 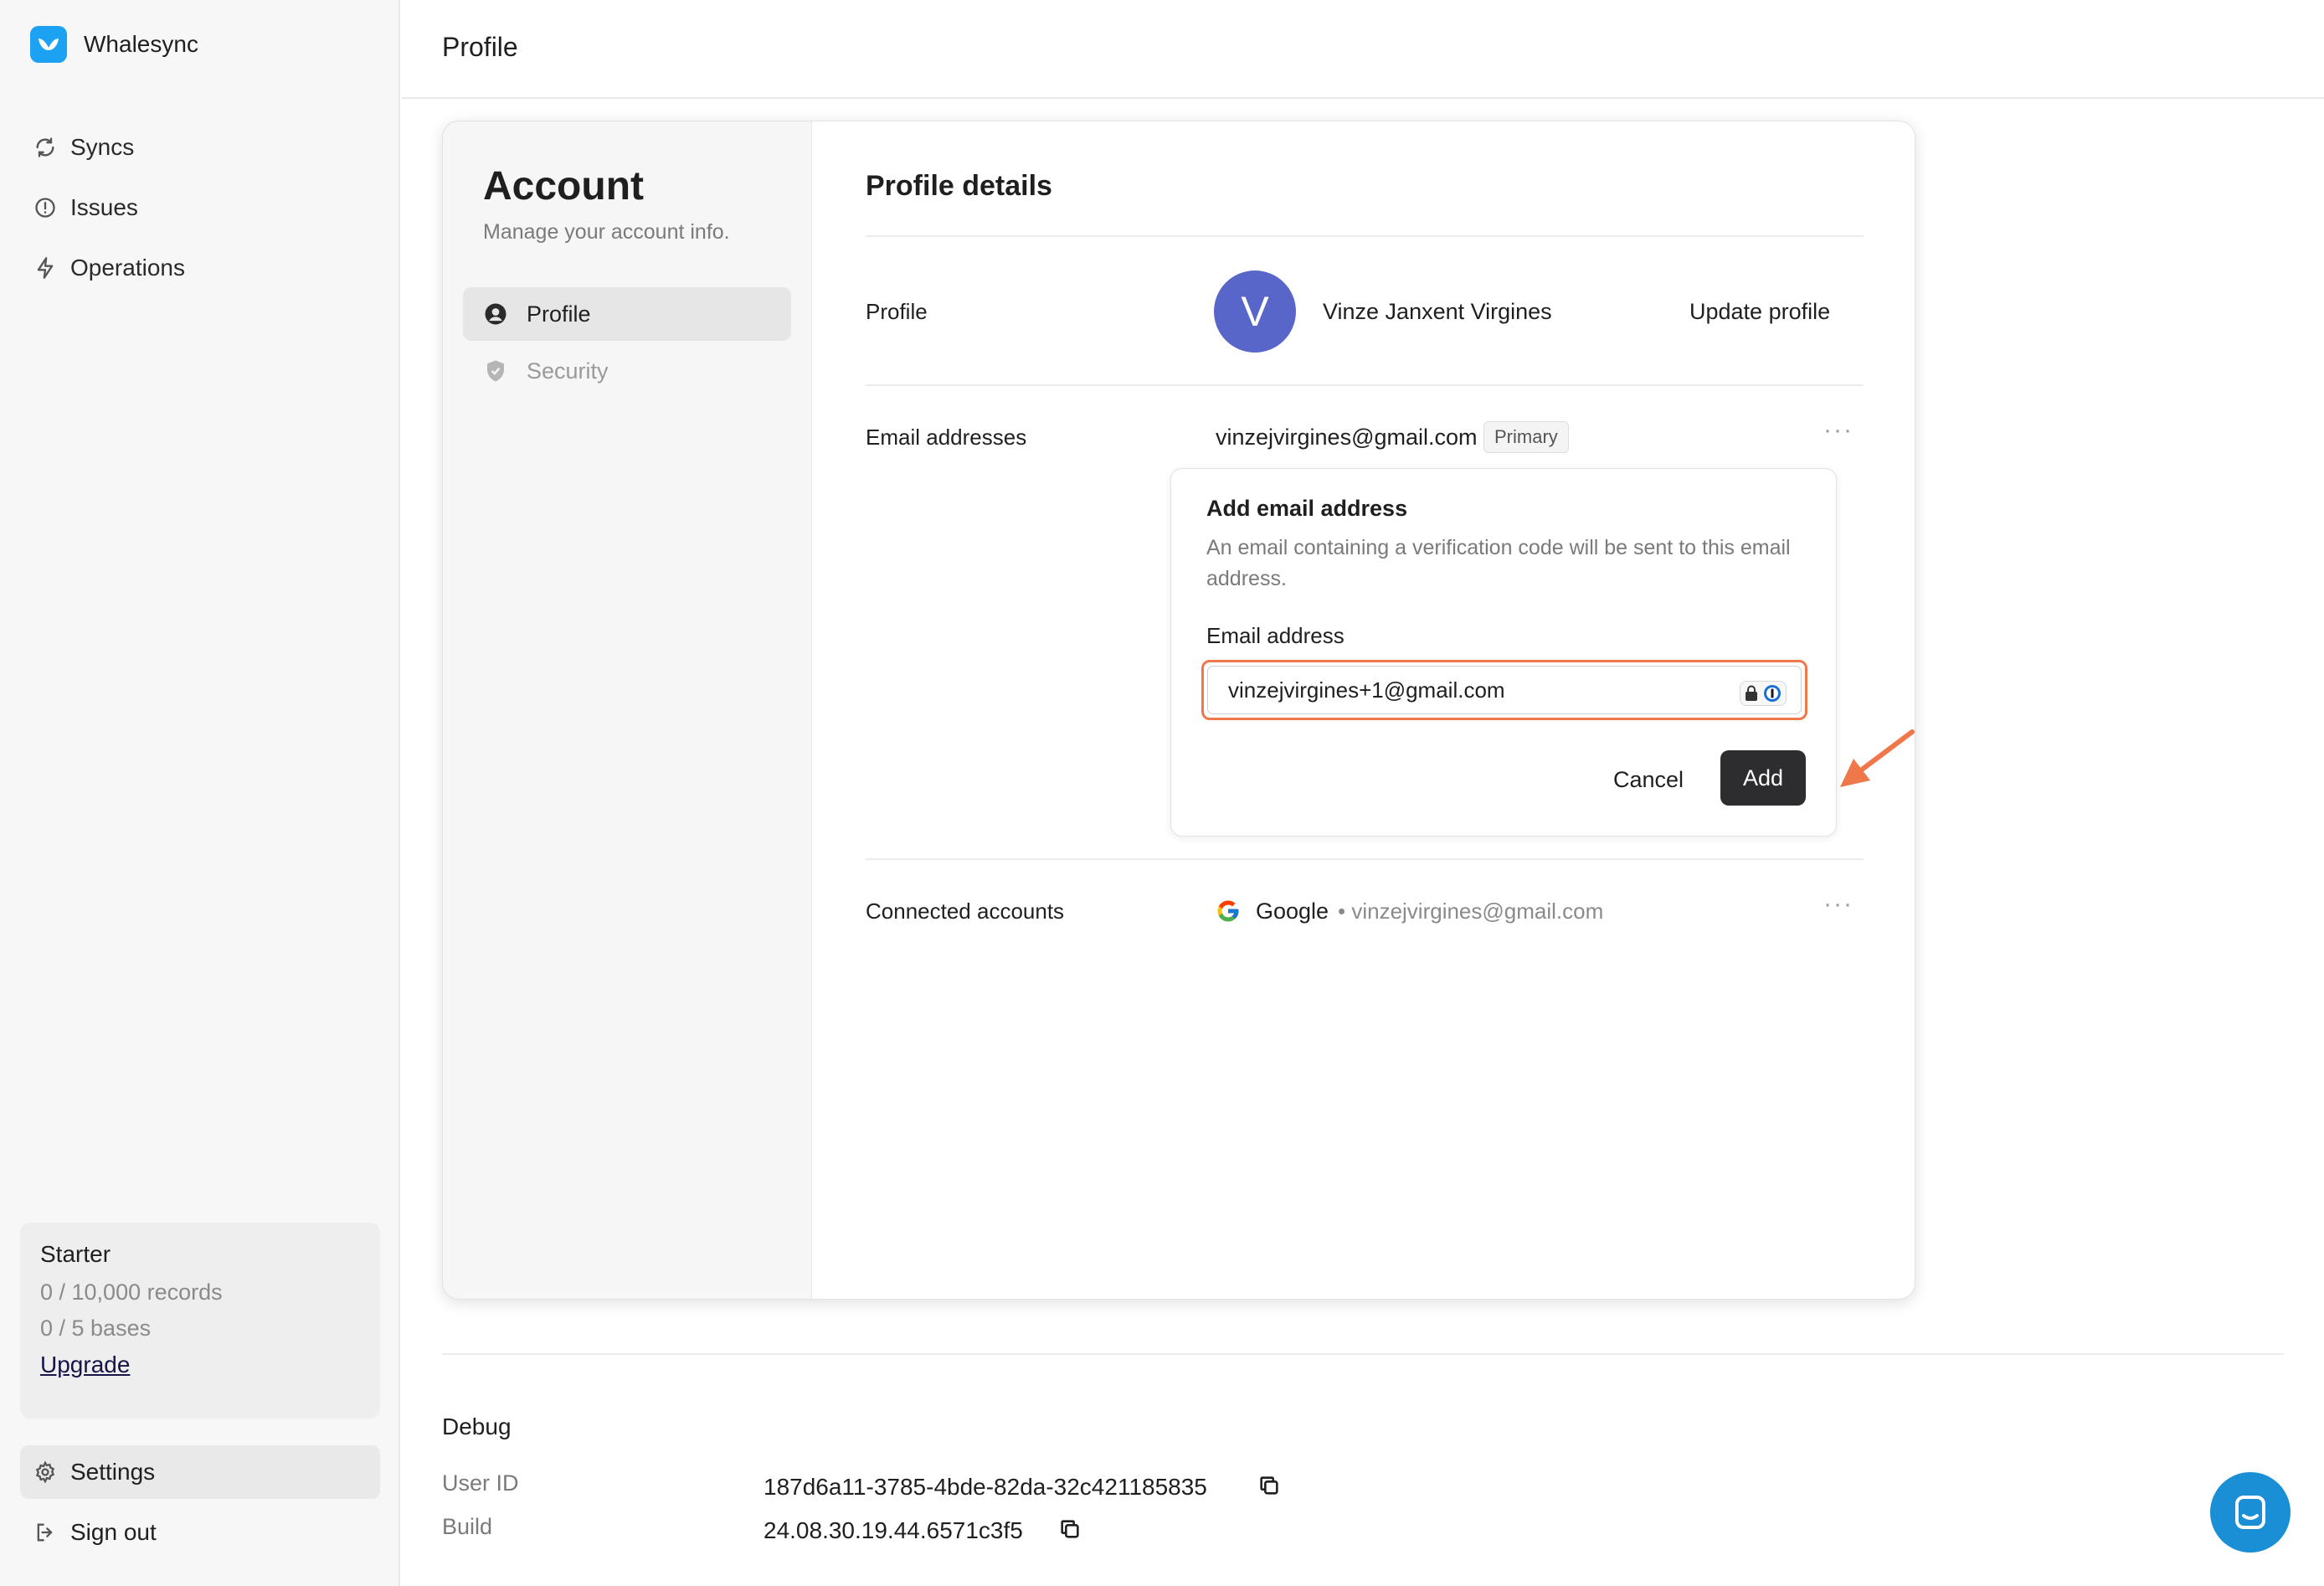 I want to click on google-account-email: • vinzejvirgines@gmail.com, so click(x=1471, y=911).